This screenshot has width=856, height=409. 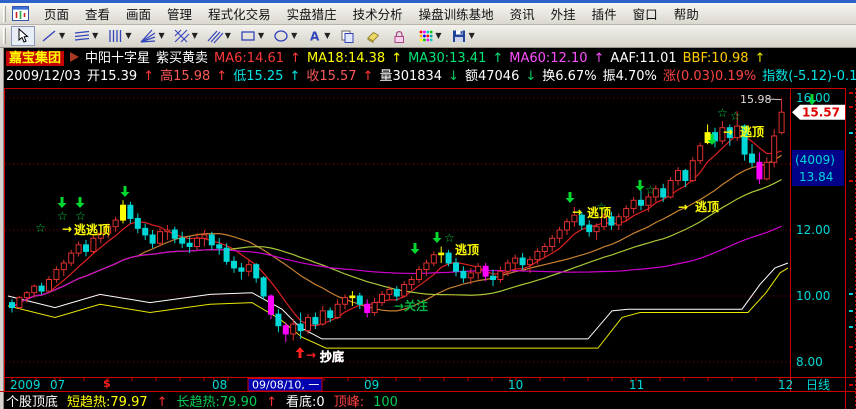 I want to click on tool-items: ▼ ▼ ▼ ▼ ▼ ▼ ▼ ▼ A ▼ ▼ ▼, so click(x=244, y=36).